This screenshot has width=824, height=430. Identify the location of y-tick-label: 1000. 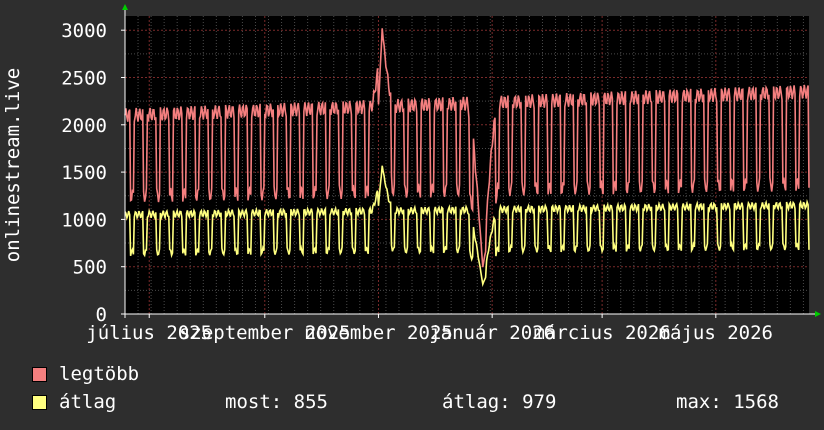
(84, 220).